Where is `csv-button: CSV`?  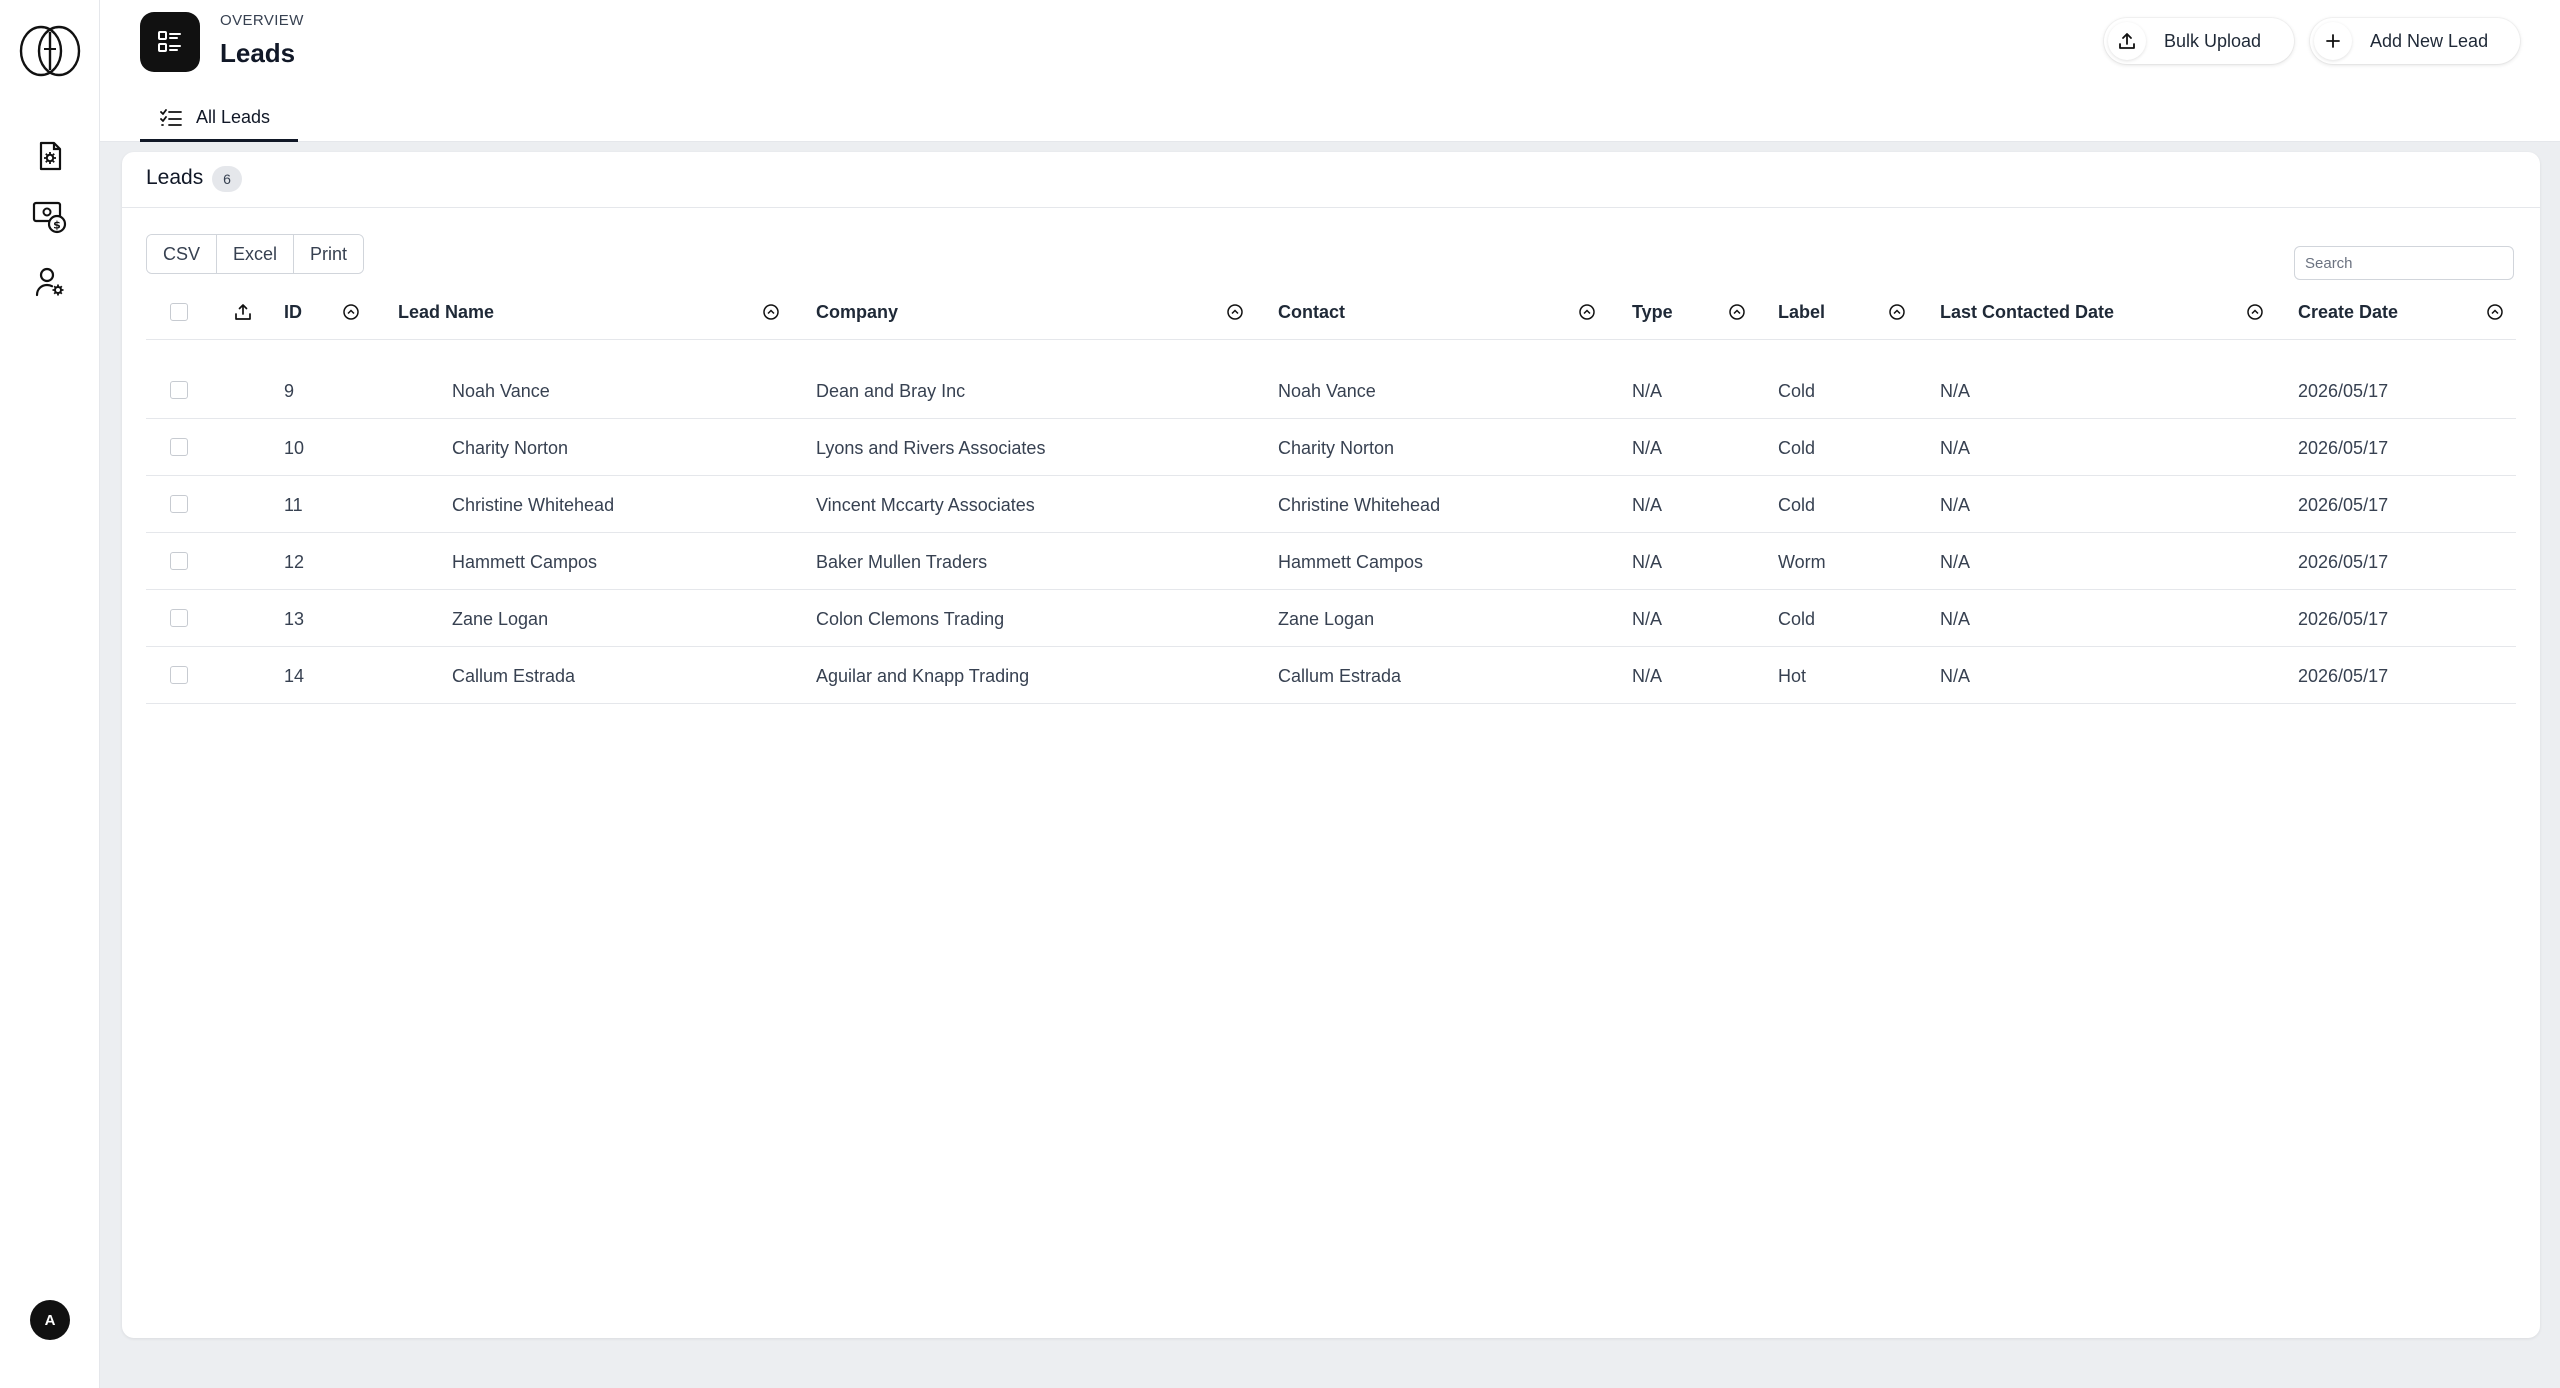 csv-button: CSV is located at coordinates (182, 254).